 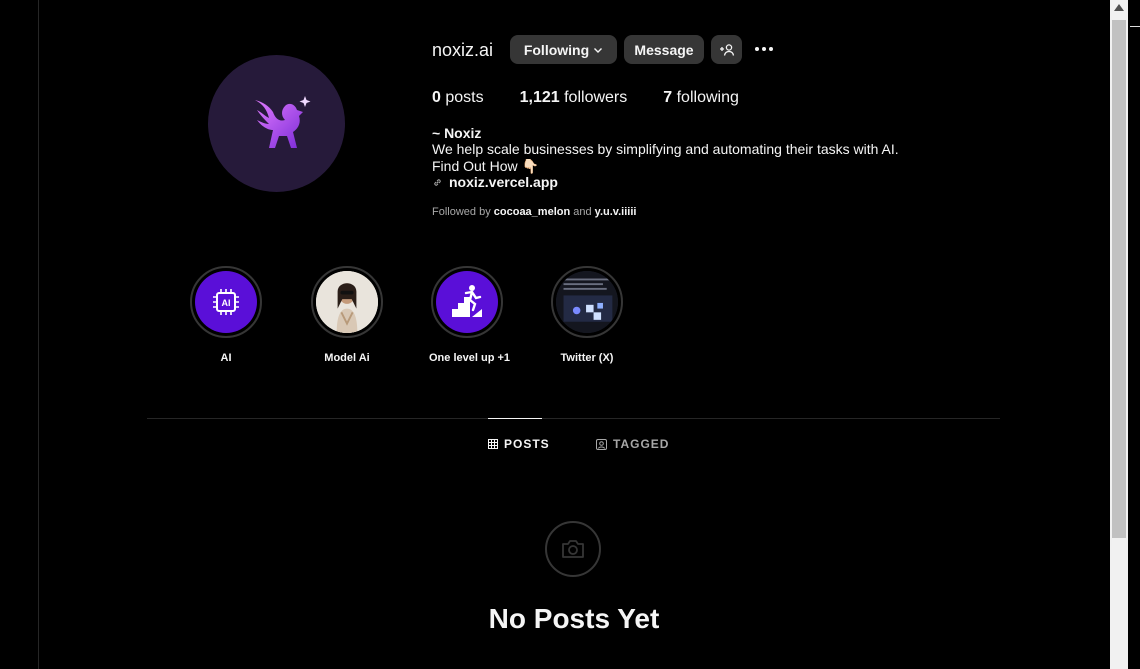 I want to click on bio-link-text: noxiz.vercel.app, so click(x=503, y=182).